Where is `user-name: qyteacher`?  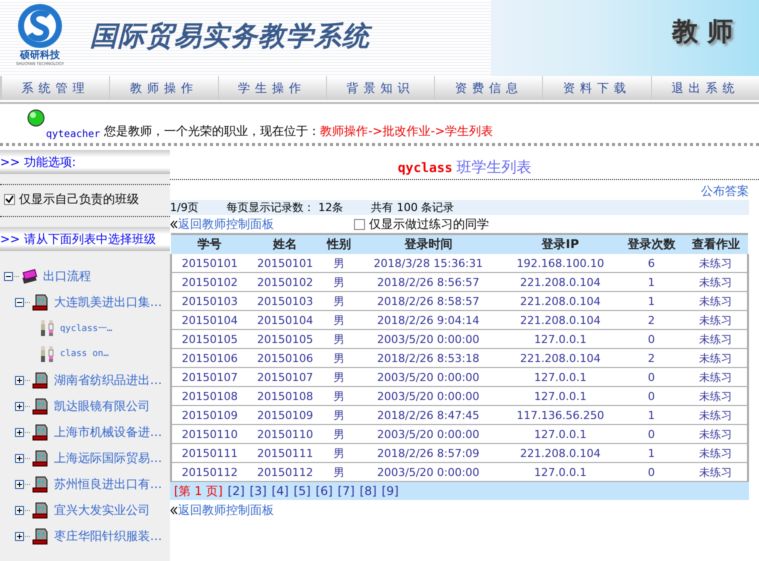
user-name: qyteacher is located at coordinates (73, 134).